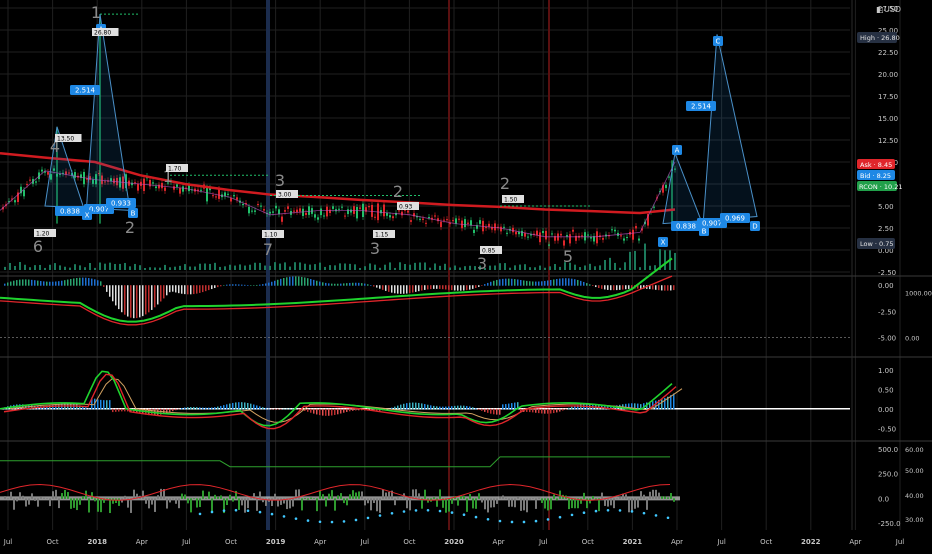 This screenshot has width=932, height=554. I want to click on symbol-badge: RCON · 10.21, so click(880, 186).